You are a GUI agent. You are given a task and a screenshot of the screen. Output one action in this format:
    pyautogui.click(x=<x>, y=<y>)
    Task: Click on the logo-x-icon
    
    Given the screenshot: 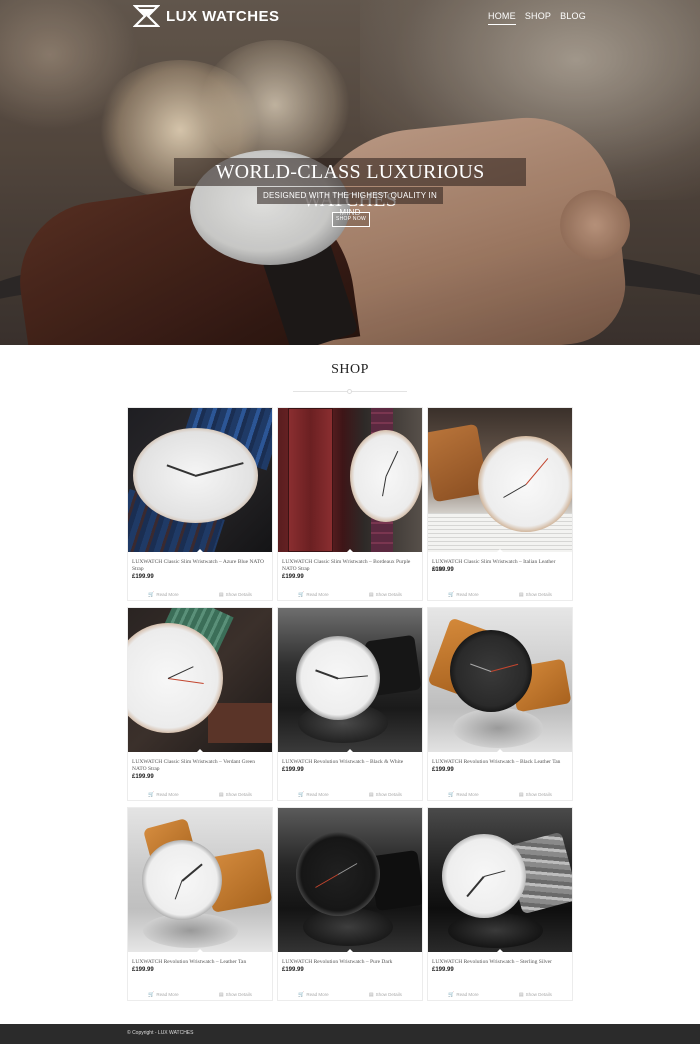 What is the action you would take?
    pyautogui.click(x=146, y=16)
    